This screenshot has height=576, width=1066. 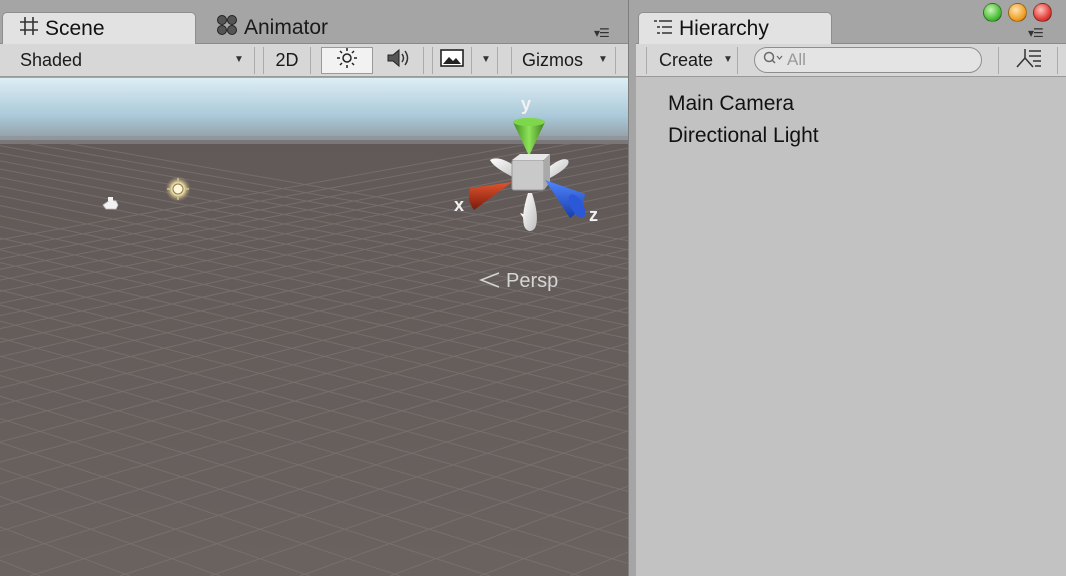 I want to click on axis-z-label: z, so click(x=593, y=215).